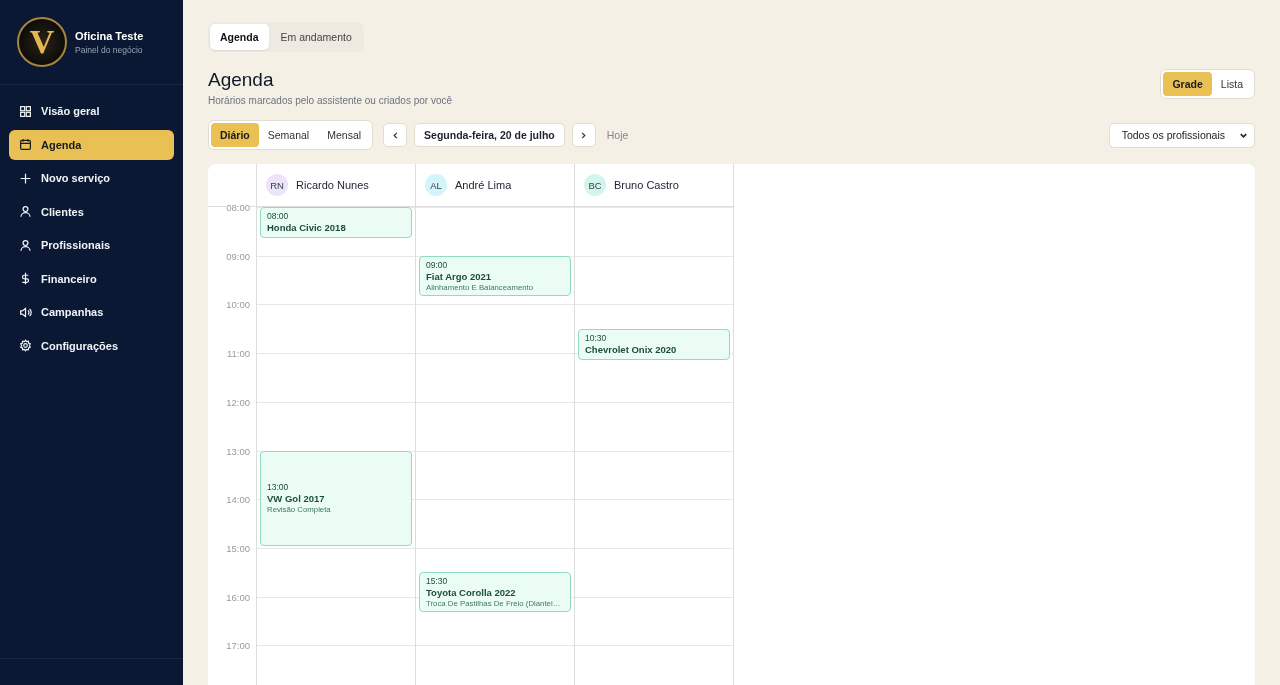 This screenshot has height=685, width=1280. I want to click on tab: Agenda, so click(239, 37).